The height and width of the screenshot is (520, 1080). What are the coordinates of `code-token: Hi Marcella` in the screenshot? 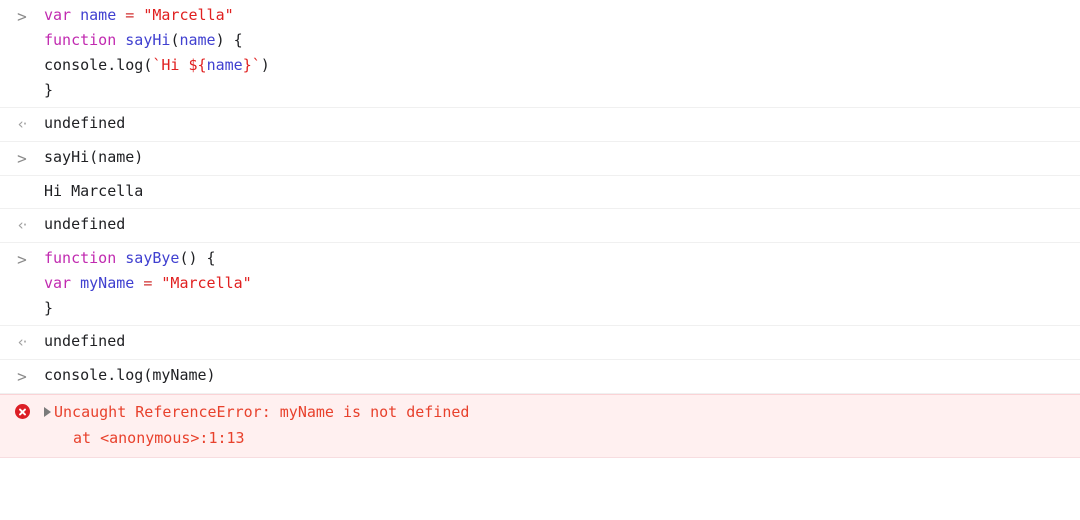 It's located at (94, 191).